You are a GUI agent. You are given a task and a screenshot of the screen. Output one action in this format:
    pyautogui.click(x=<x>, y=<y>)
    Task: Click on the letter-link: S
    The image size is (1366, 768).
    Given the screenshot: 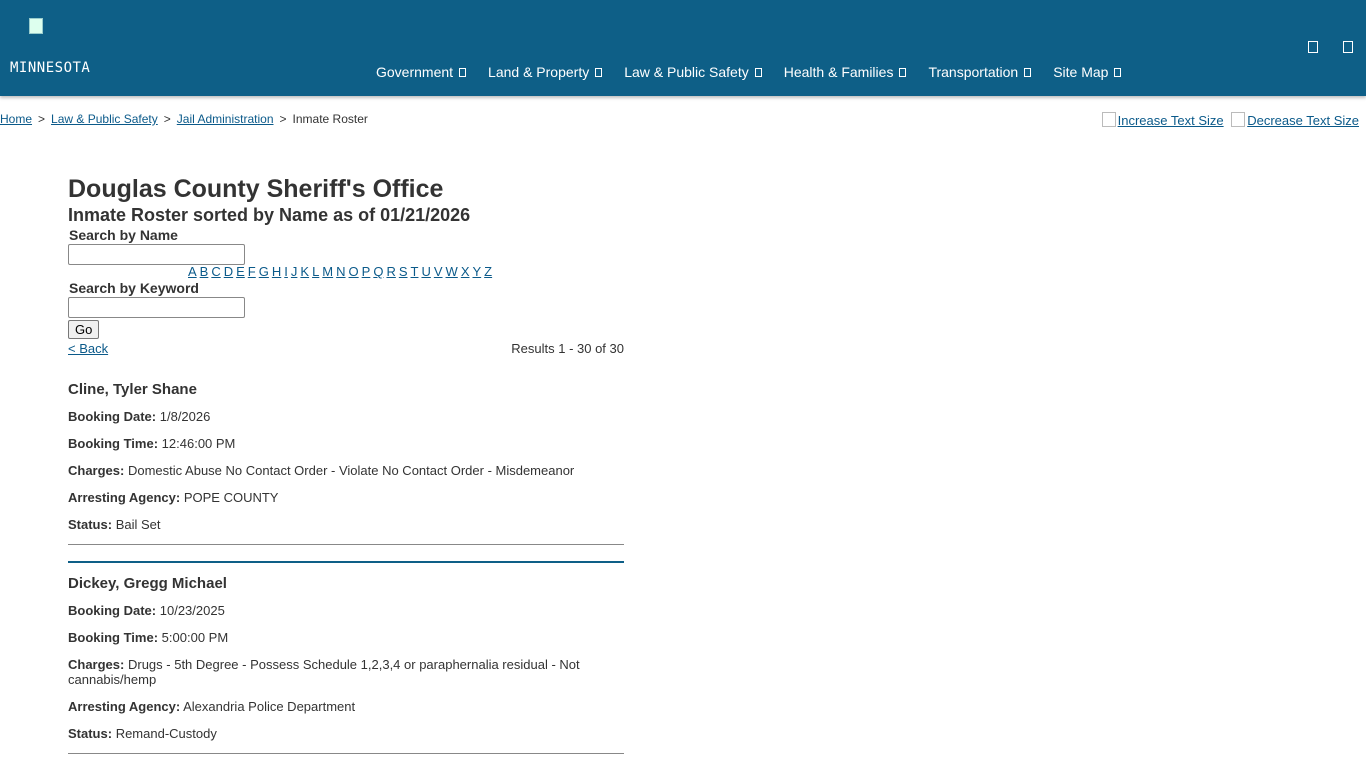 What is the action you would take?
    pyautogui.click(x=403, y=271)
    